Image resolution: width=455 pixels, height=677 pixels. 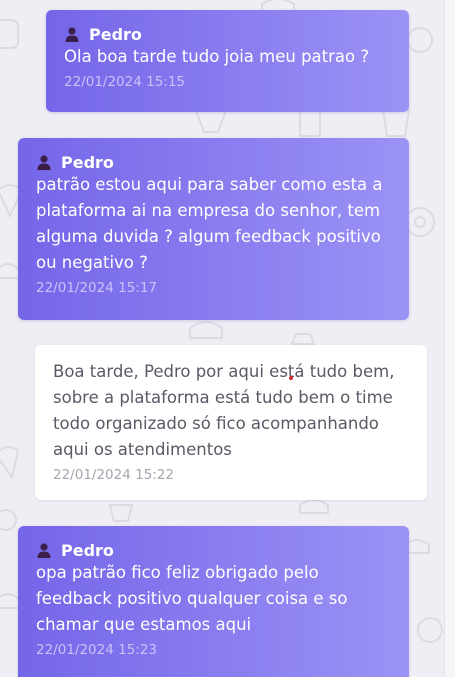 I want to click on scrollbar, so click(x=449, y=338).